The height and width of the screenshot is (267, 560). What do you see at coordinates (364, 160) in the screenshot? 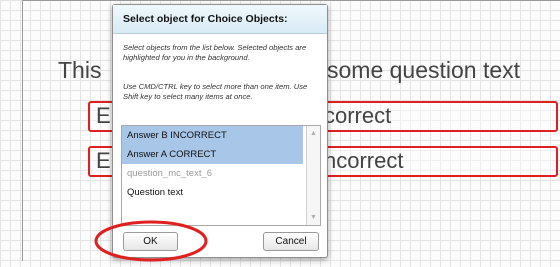
I see `answer-b-right-text: ncorrect` at bounding box center [364, 160].